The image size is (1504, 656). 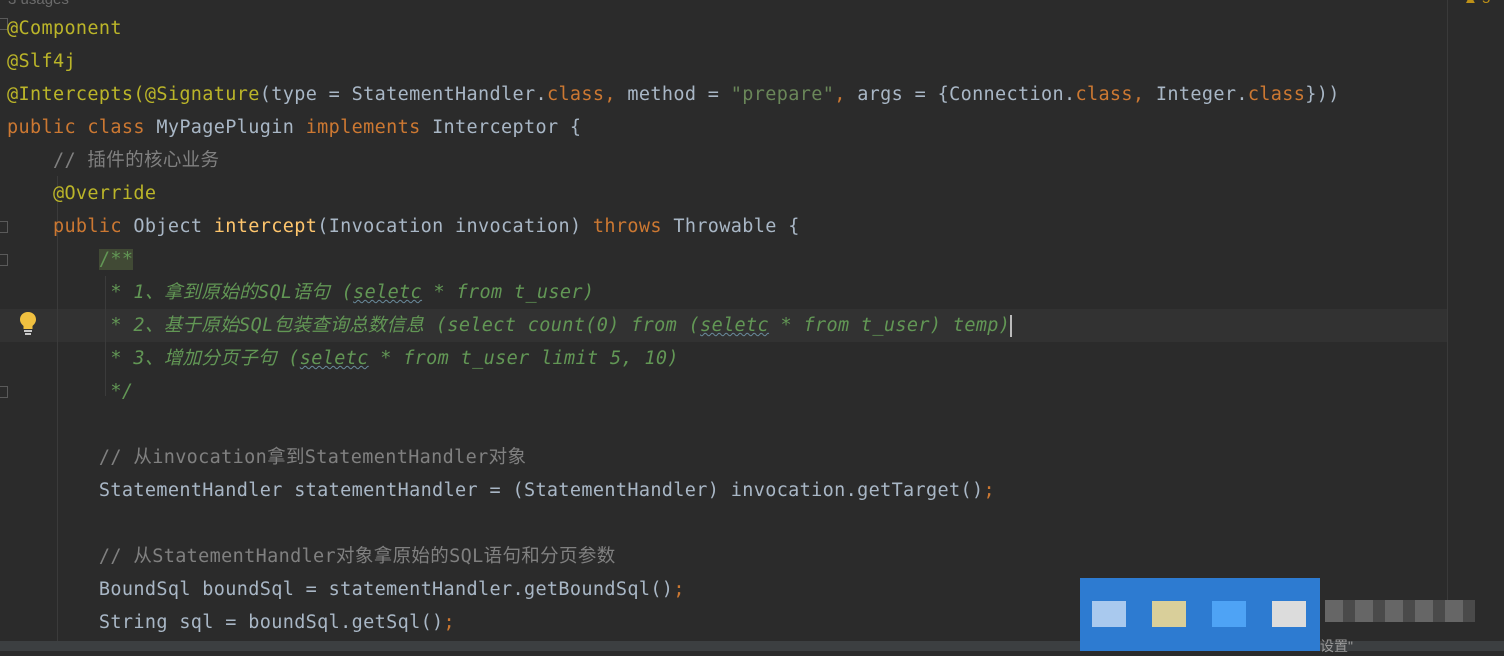 I want to click on code-token: @Slf4j, so click(x=41, y=61).